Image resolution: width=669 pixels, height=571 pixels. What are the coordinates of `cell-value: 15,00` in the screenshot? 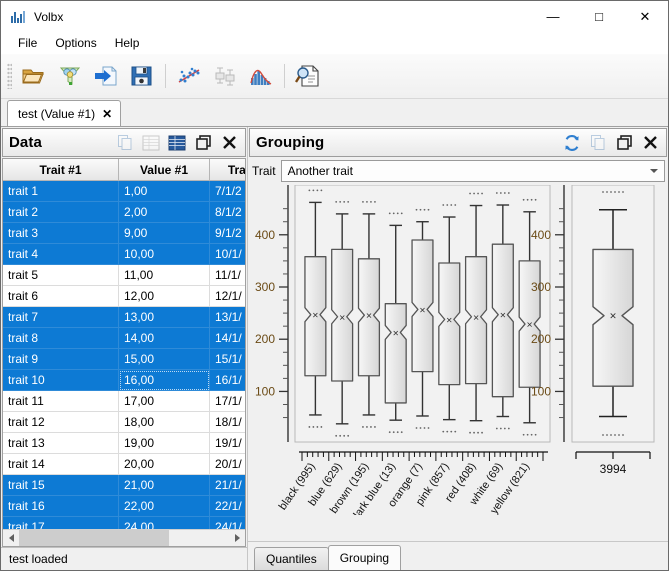 It's located at (164, 359).